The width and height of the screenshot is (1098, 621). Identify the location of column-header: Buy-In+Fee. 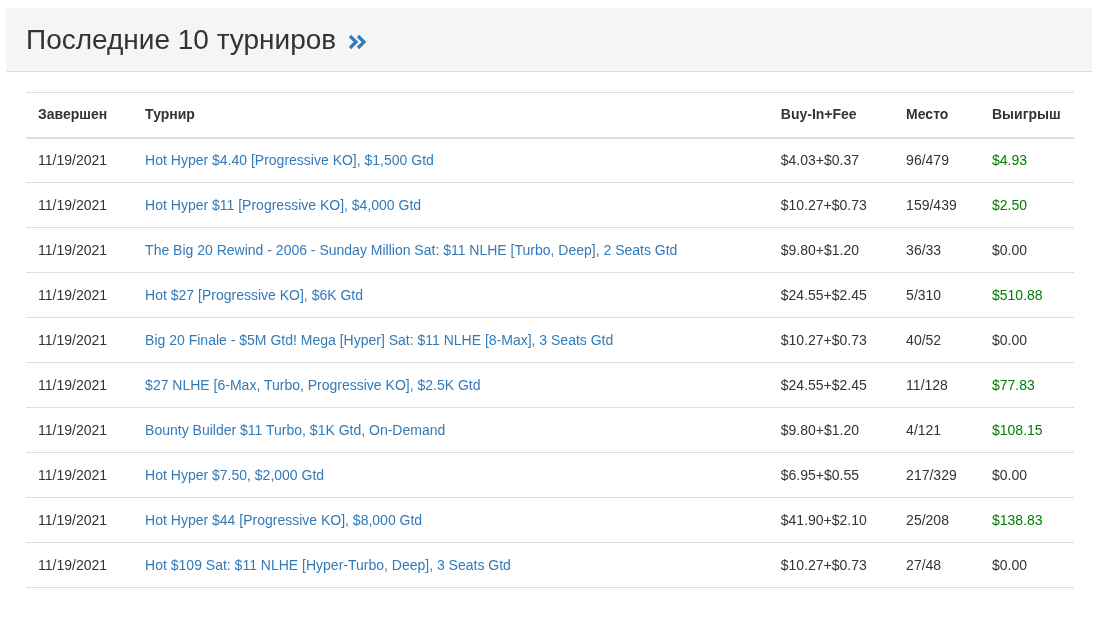
(831, 115).